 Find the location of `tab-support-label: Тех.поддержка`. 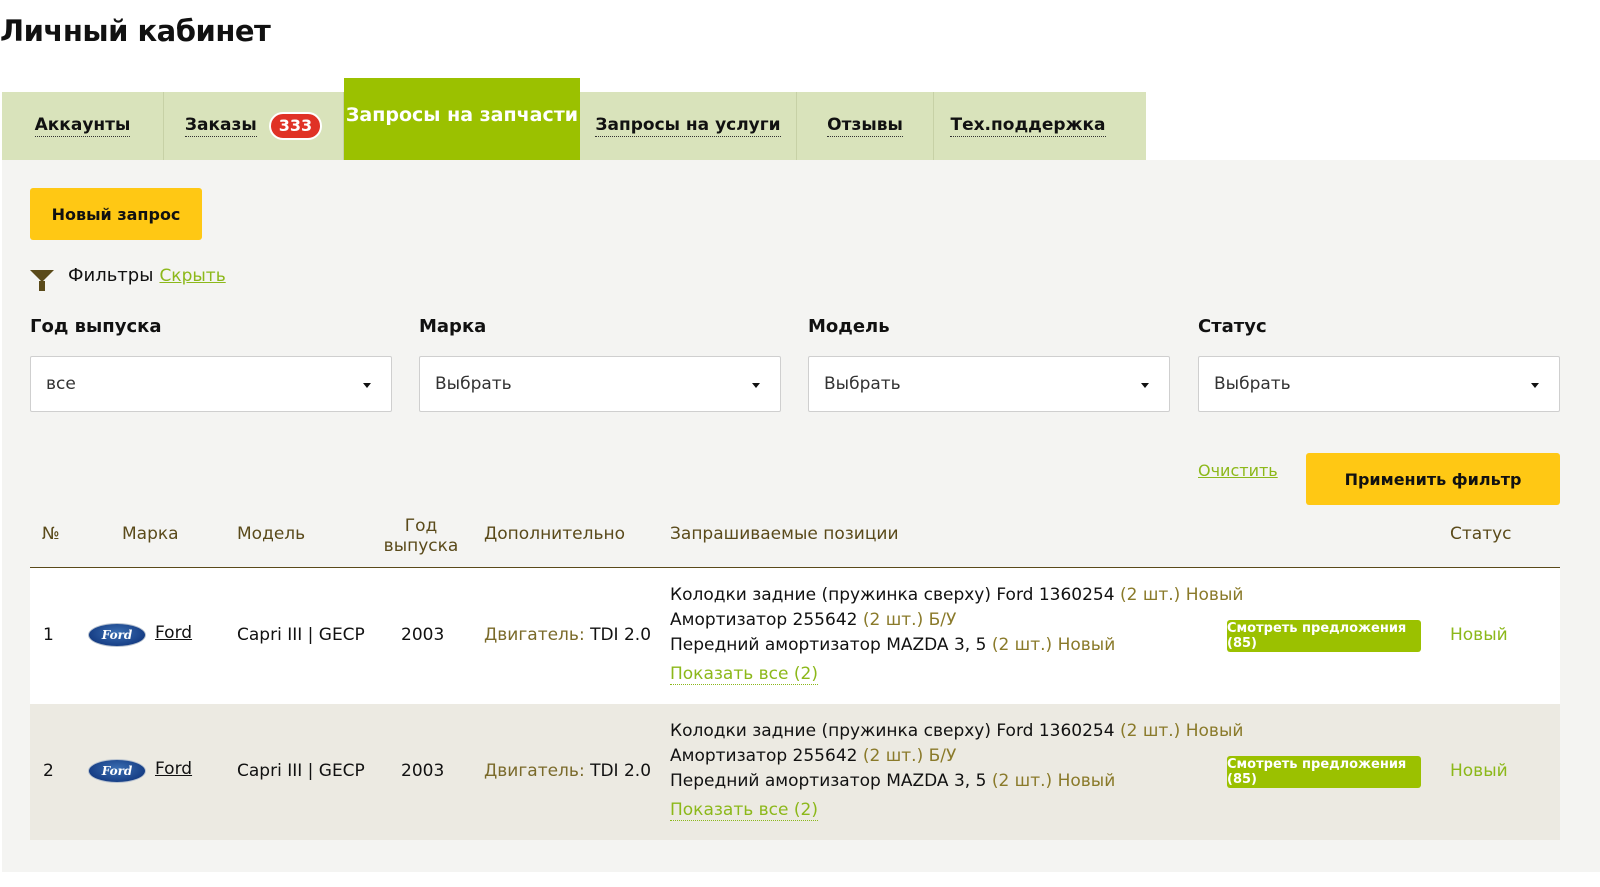

tab-support-label: Тех.поддержка is located at coordinates (1028, 126).